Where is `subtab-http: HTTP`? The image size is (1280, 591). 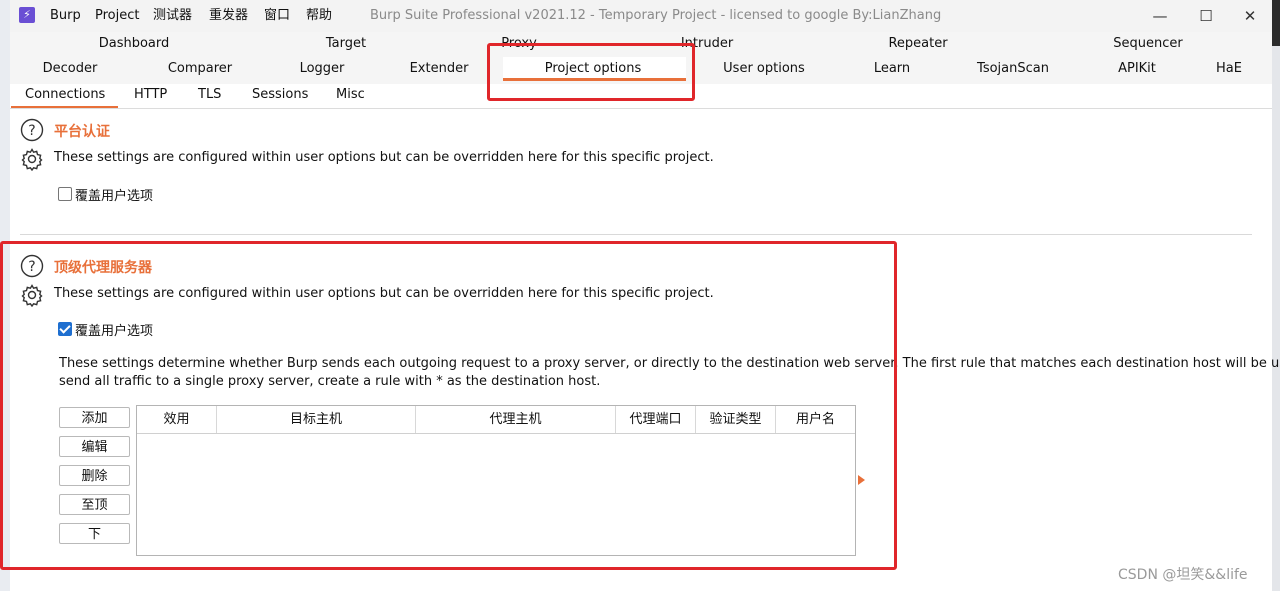 subtab-http: HTTP is located at coordinates (150, 95).